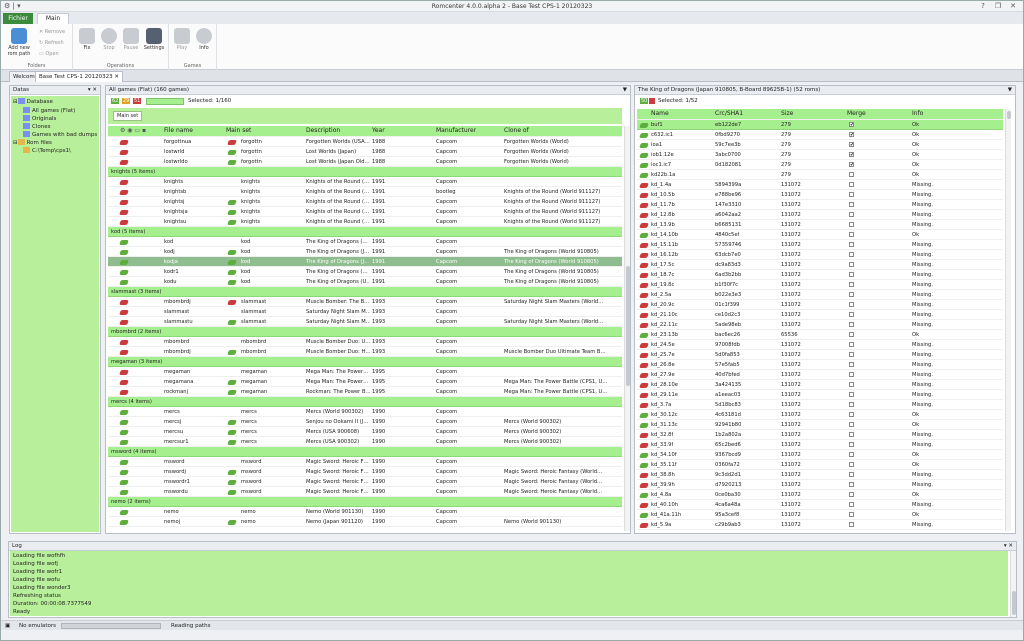  What do you see at coordinates (820, 225) in the screenshot?
I see `rom-row: kd_13.9b b6685131 131072 Missing.` at bounding box center [820, 225].